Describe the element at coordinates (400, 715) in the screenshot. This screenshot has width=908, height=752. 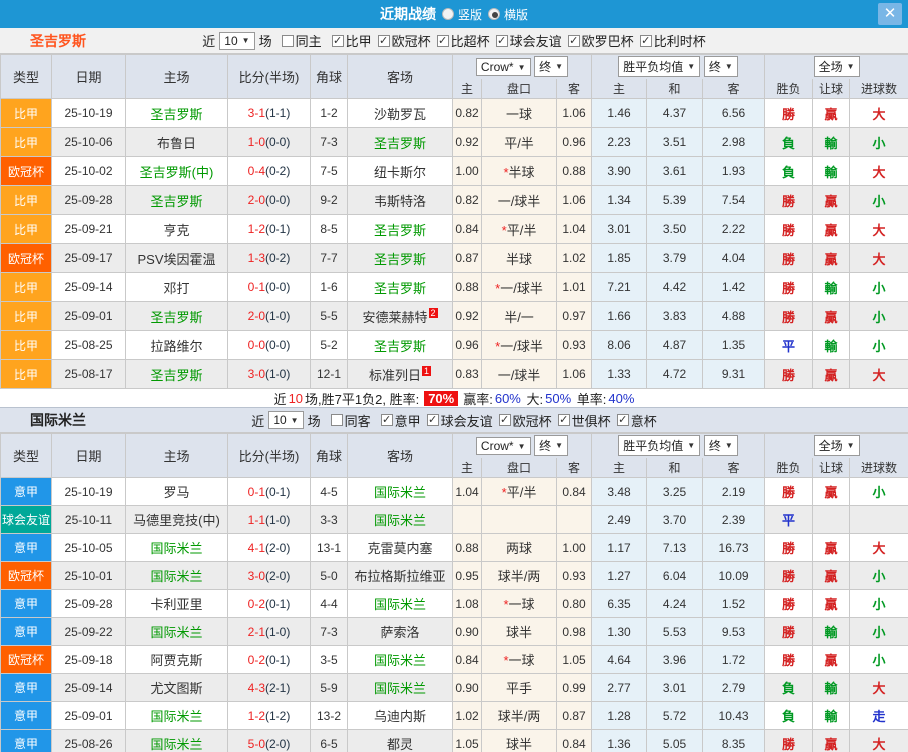
I see `away-team: 乌迪内斯` at that location.